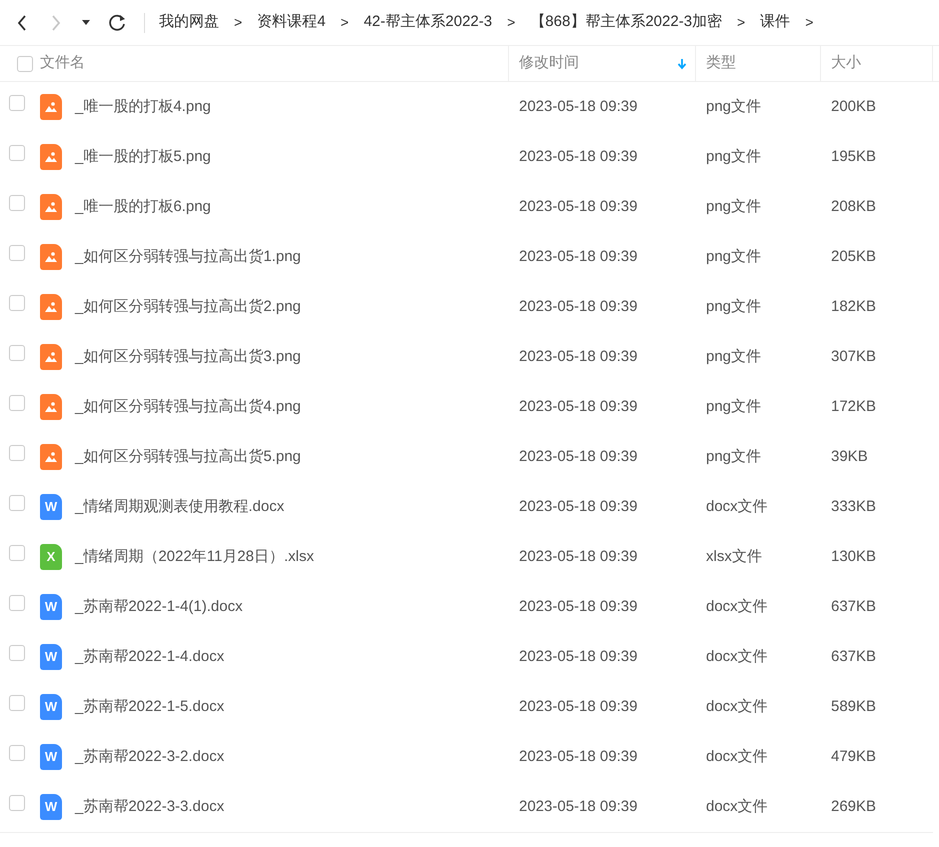 The width and height of the screenshot is (939, 847). I want to click on file-size: 307KB, so click(854, 356).